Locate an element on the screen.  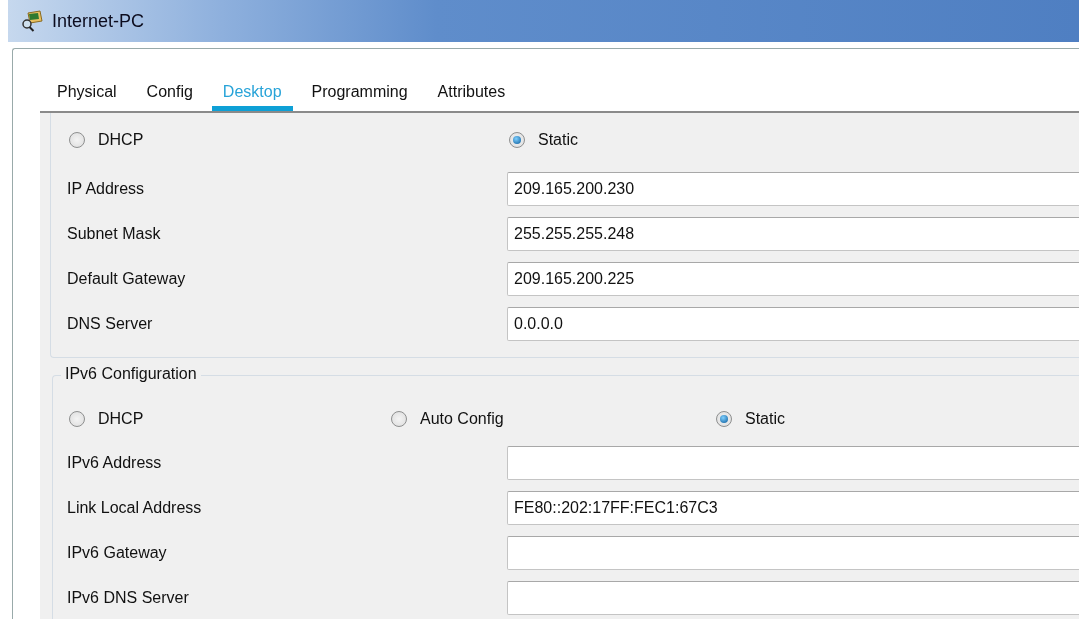
group-title: IPv6 Configuration is located at coordinates (131, 374).